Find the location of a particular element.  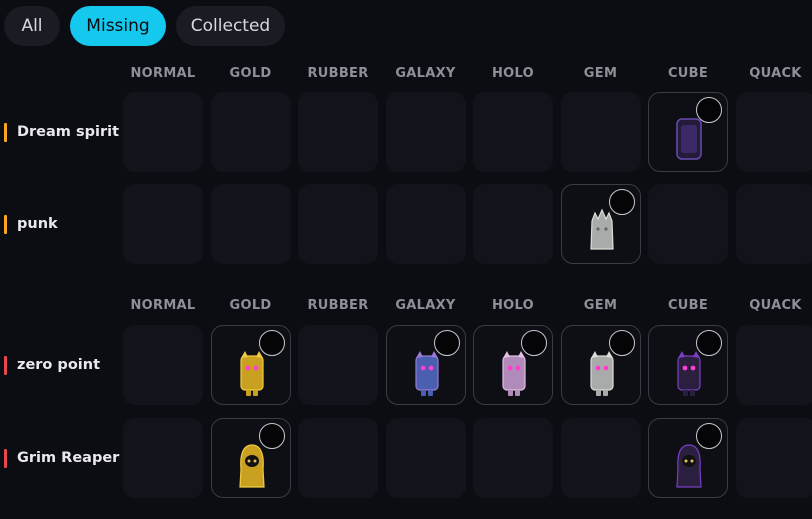

row-label-dream-spirit: Dream spirit is located at coordinates (61, 132).